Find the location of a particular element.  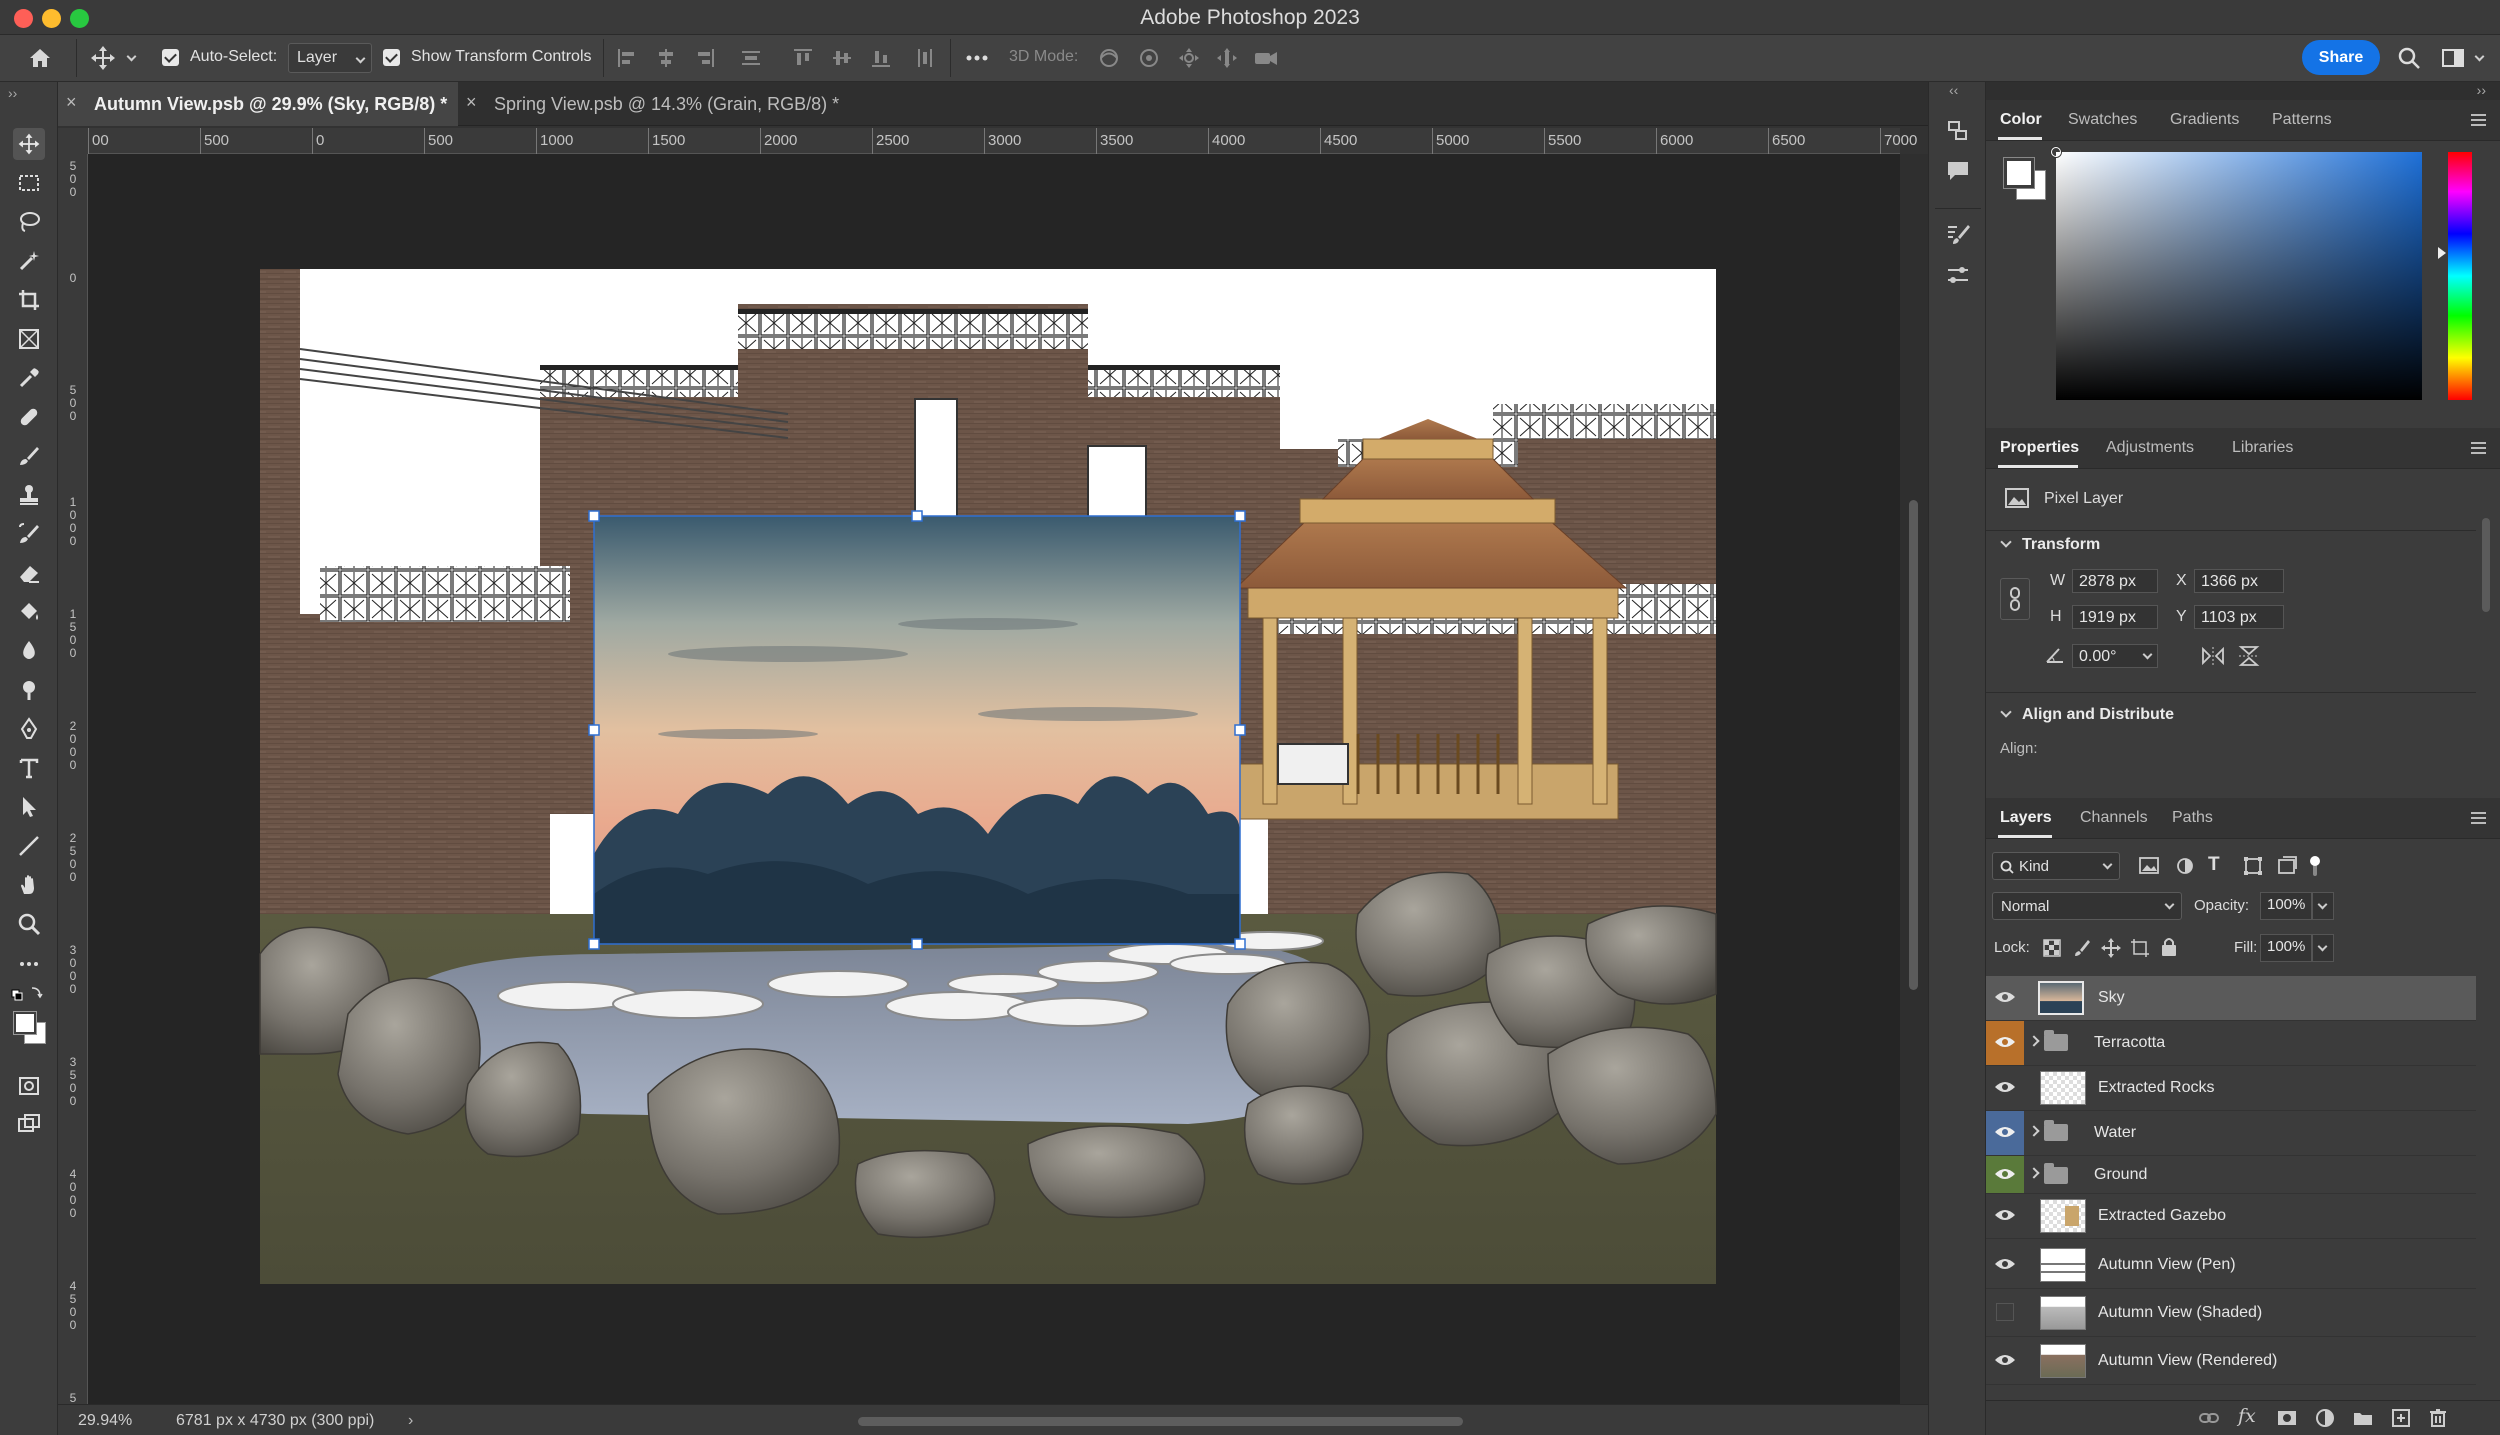

align-top-edges-icon is located at coordinates (803, 58).